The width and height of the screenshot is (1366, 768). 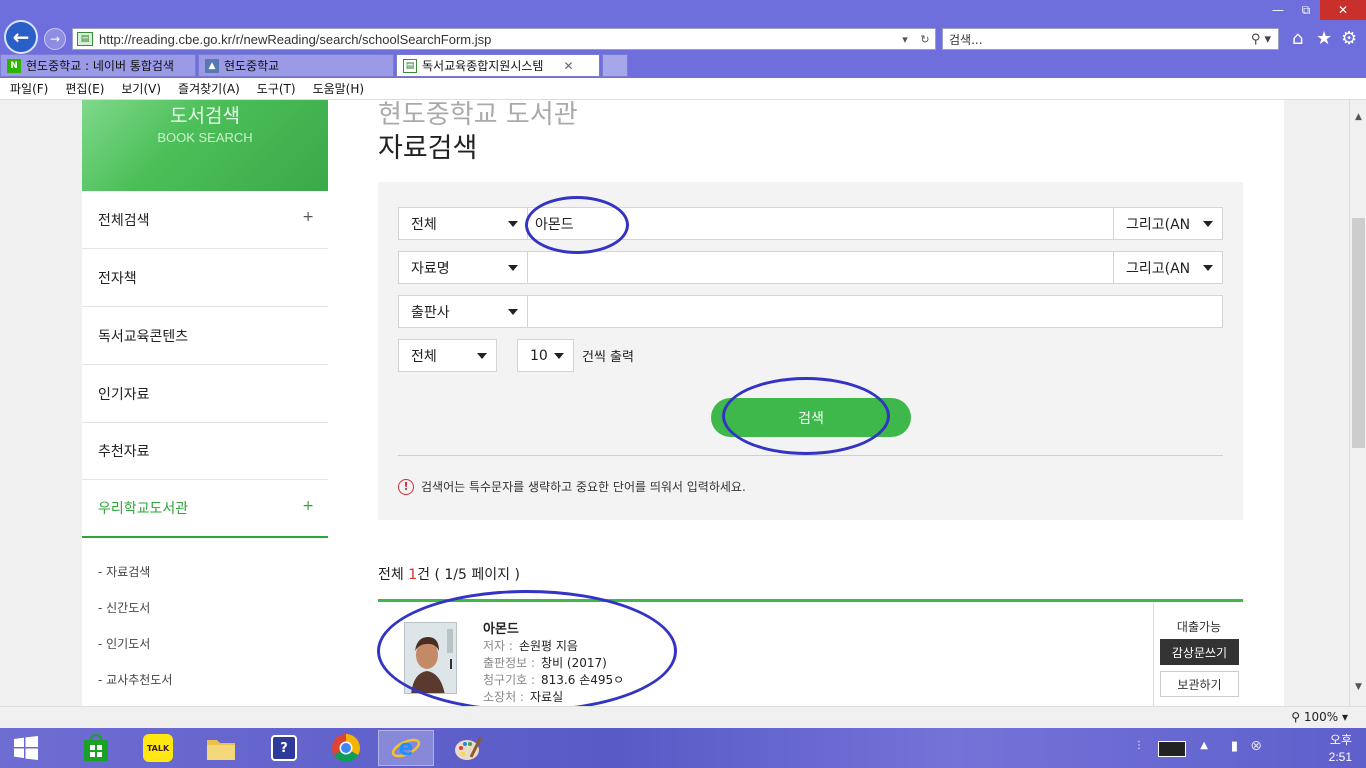 I want to click on start-button, so click(x=26, y=748).